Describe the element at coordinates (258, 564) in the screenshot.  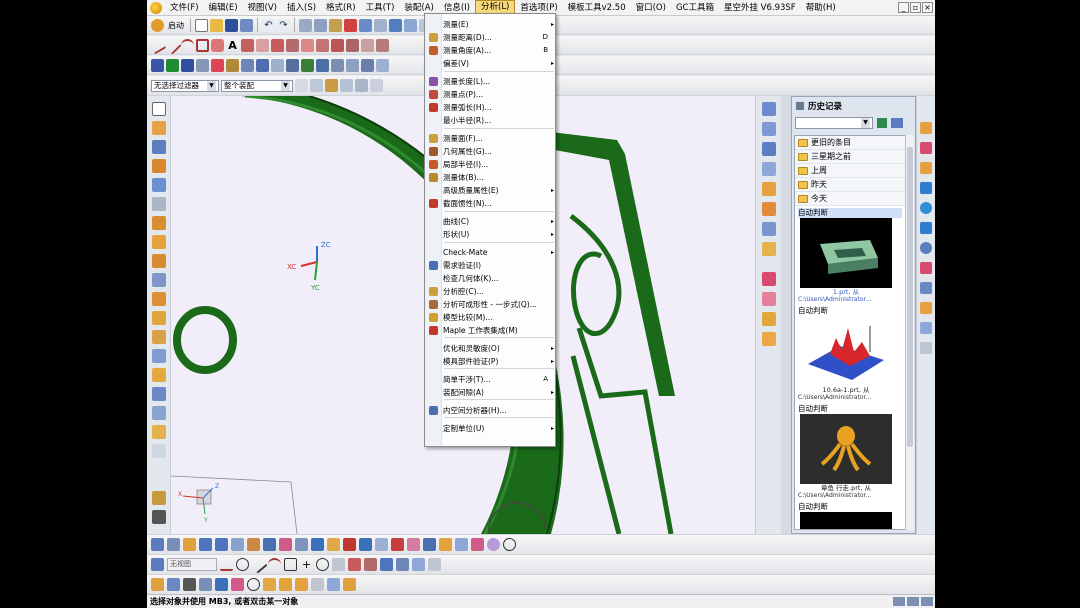
I see `line-sketch2-icon` at that location.